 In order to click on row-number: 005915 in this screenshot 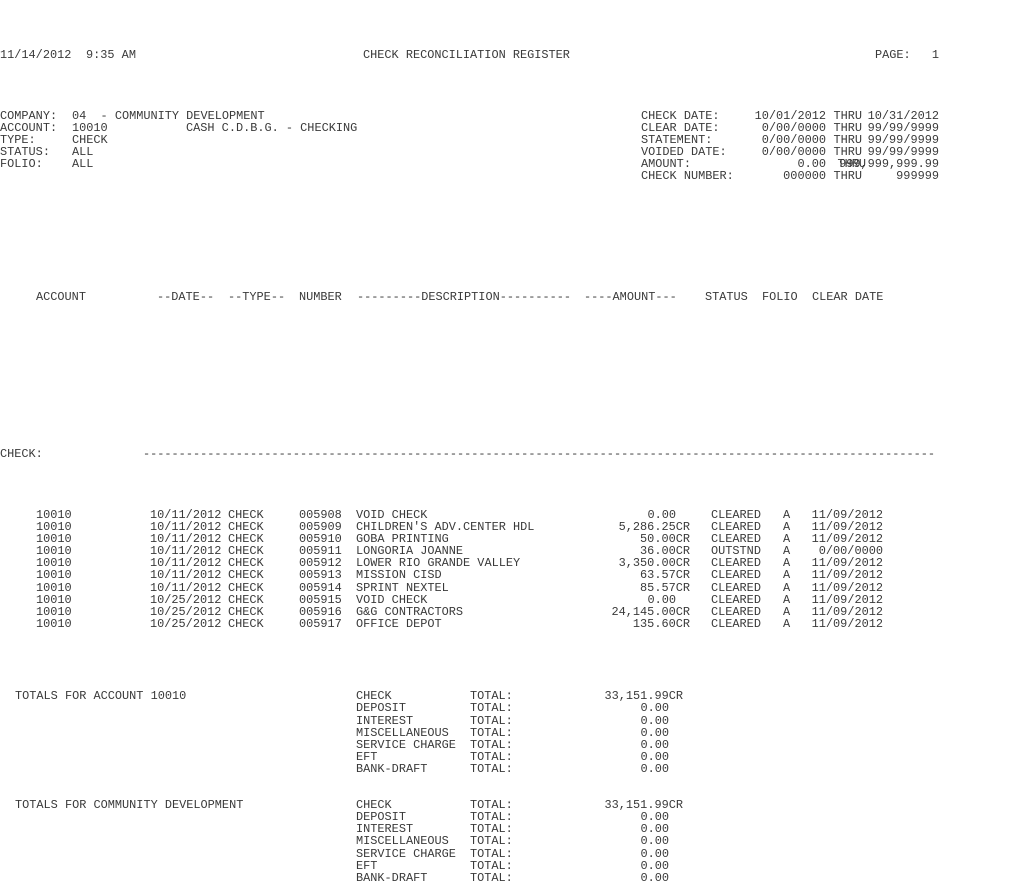, I will do `click(320, 599)`.